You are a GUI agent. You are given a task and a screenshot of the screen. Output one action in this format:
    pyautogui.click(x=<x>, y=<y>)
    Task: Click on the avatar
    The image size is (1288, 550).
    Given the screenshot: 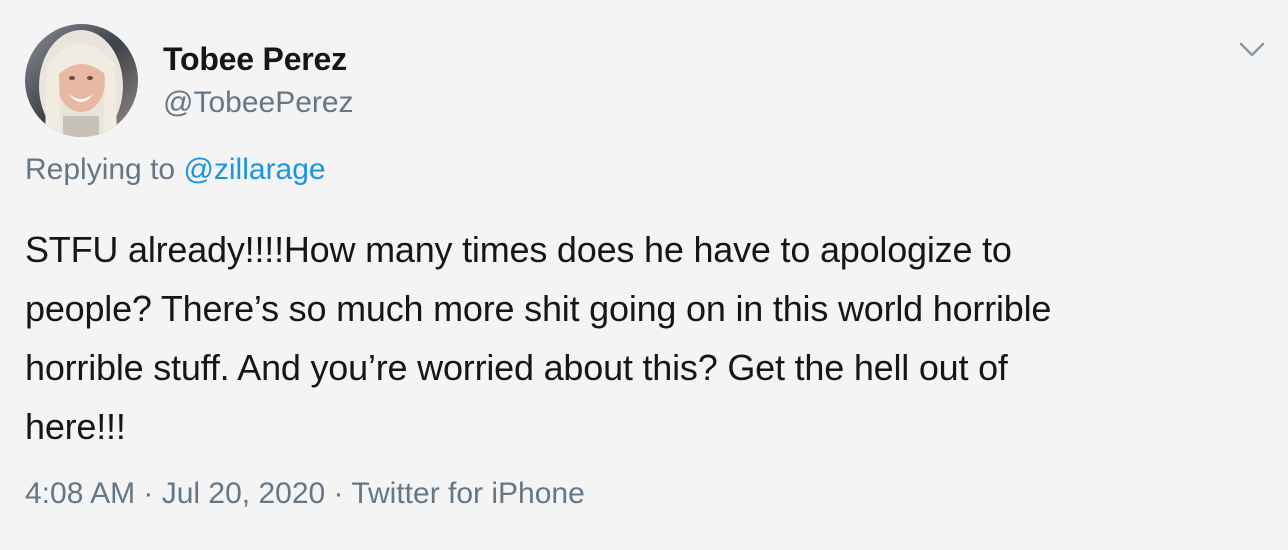 What is the action you would take?
    pyautogui.click(x=81, y=80)
    